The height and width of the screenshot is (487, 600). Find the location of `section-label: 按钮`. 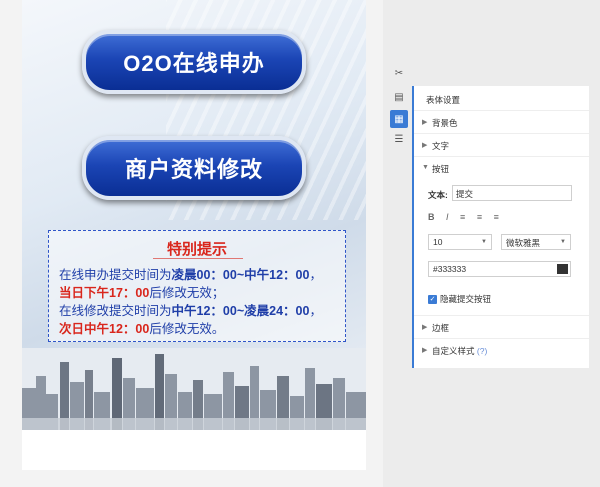

section-label: 按钮 is located at coordinates (441, 169).